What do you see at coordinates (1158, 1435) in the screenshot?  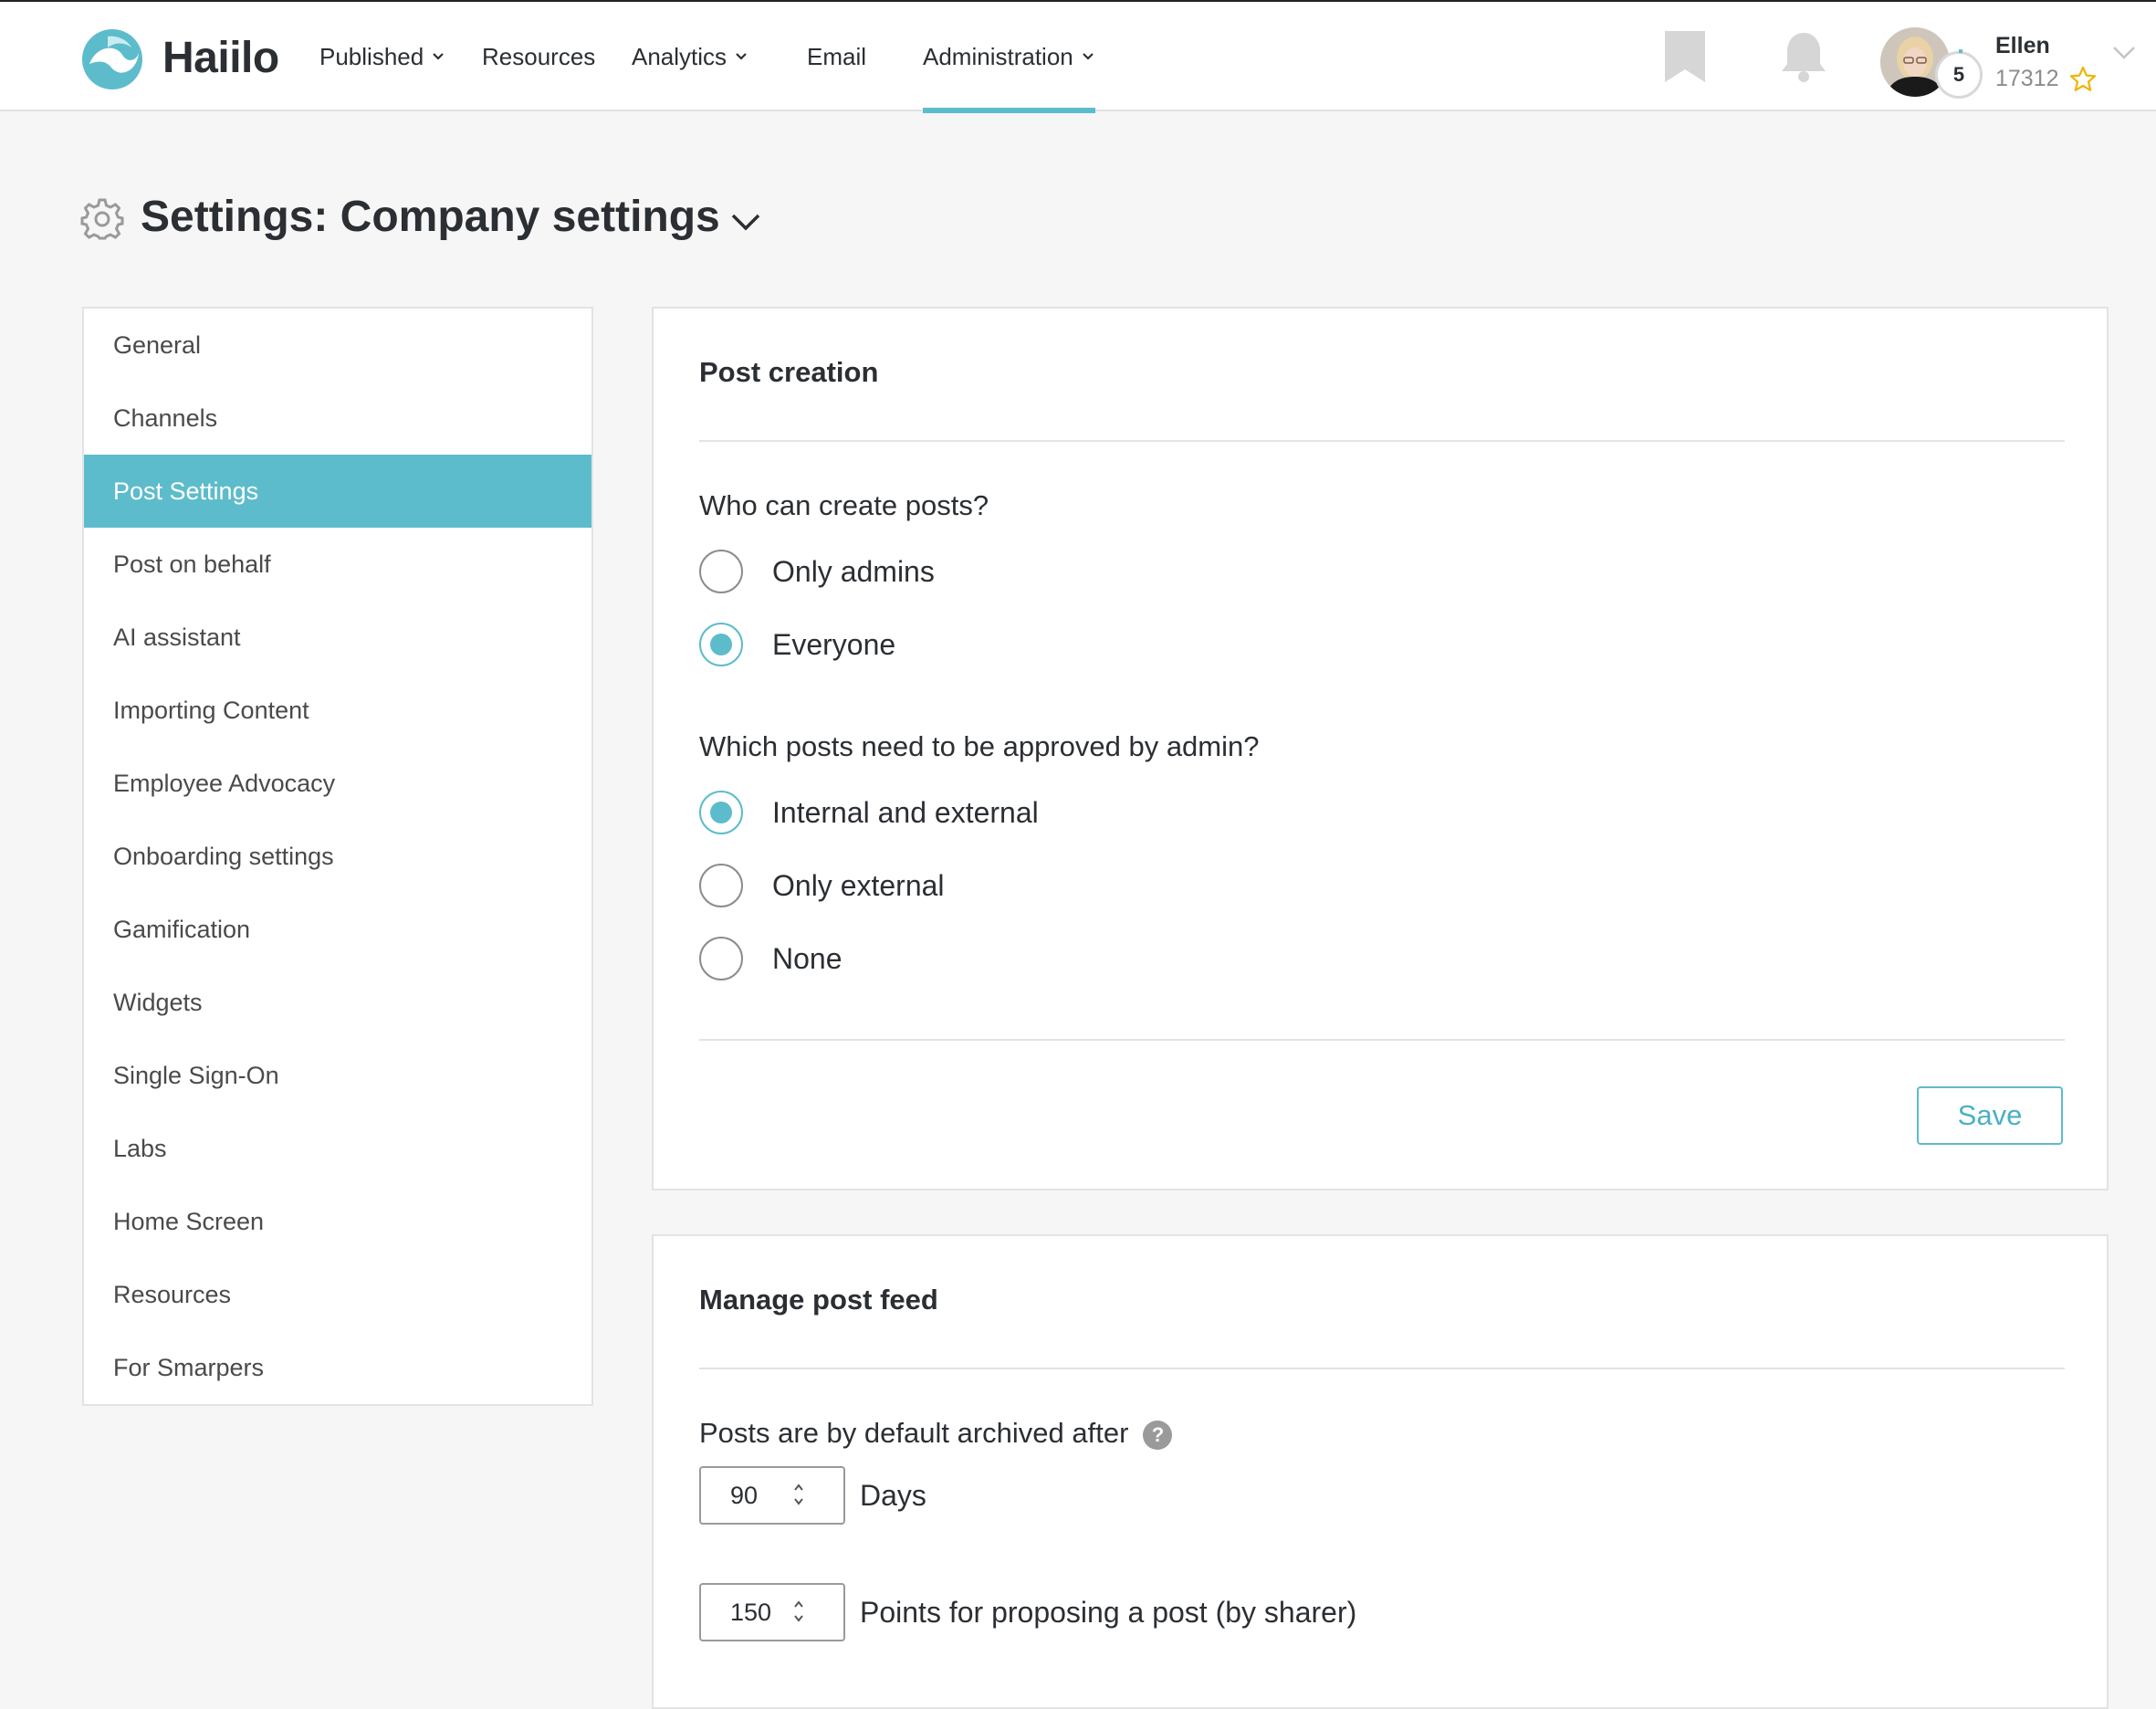 I see `help-icon: ?` at bounding box center [1158, 1435].